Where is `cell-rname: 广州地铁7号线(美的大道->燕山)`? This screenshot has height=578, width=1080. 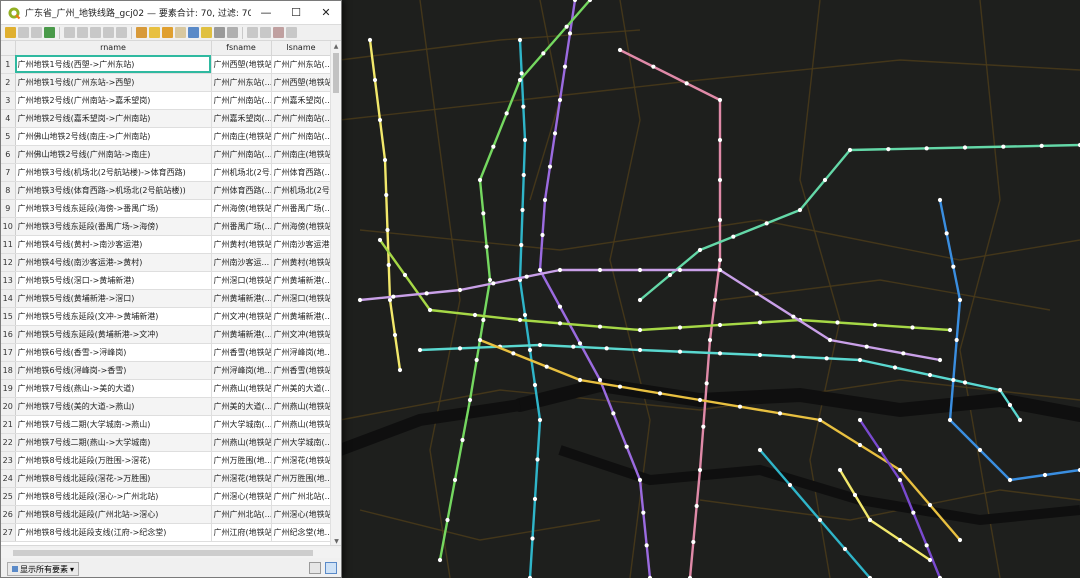 cell-rname: 广州地铁7号线(美的大道->燕山) is located at coordinates (113, 406).